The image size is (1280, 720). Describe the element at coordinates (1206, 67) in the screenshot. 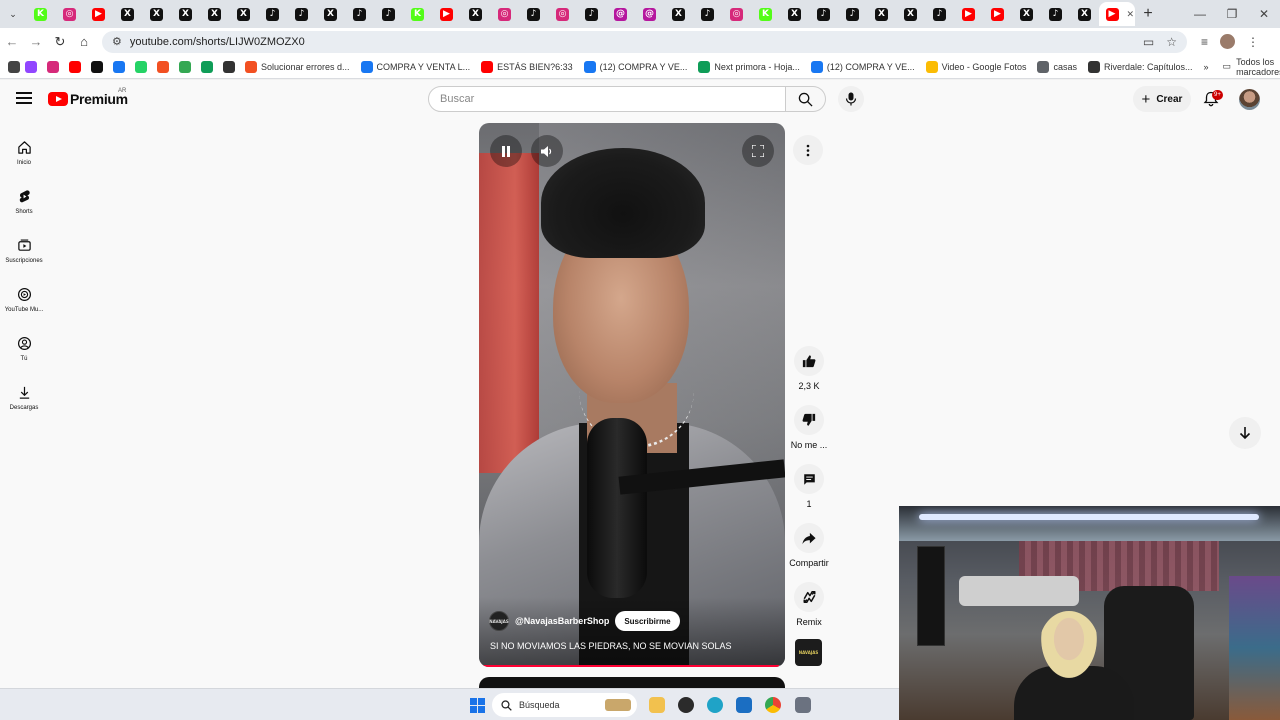

I see `more-bookmarks-icon: »` at that location.